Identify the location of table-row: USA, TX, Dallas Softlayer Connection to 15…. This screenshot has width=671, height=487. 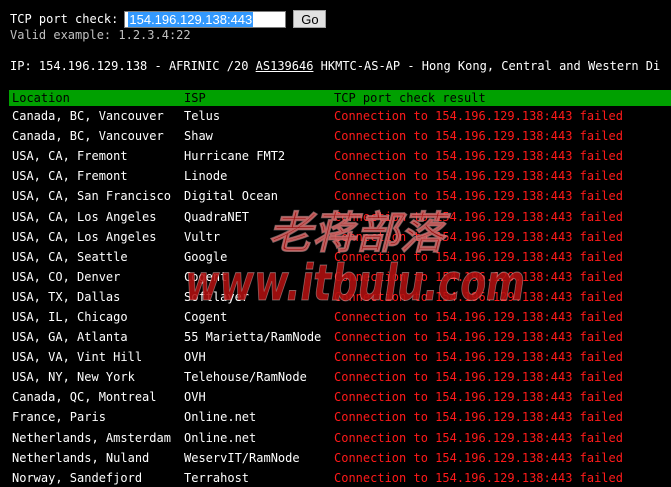
(340, 297).